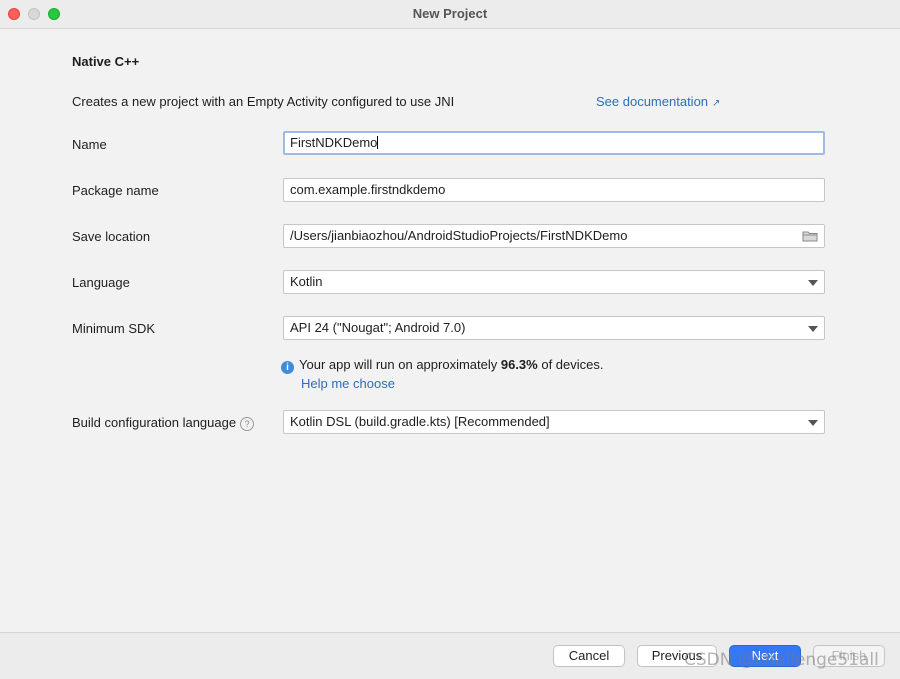 This screenshot has height=679, width=900. I want to click on window-title: New Project, so click(450, 13).